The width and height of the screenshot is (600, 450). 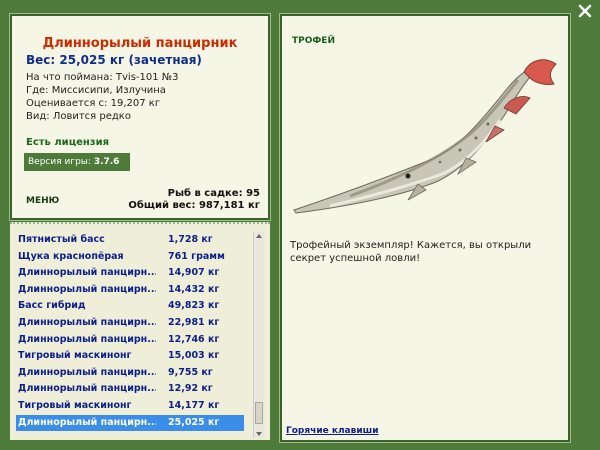 I want to click on fish-value: Оценивается с: 19,207 кг, so click(x=93, y=103).